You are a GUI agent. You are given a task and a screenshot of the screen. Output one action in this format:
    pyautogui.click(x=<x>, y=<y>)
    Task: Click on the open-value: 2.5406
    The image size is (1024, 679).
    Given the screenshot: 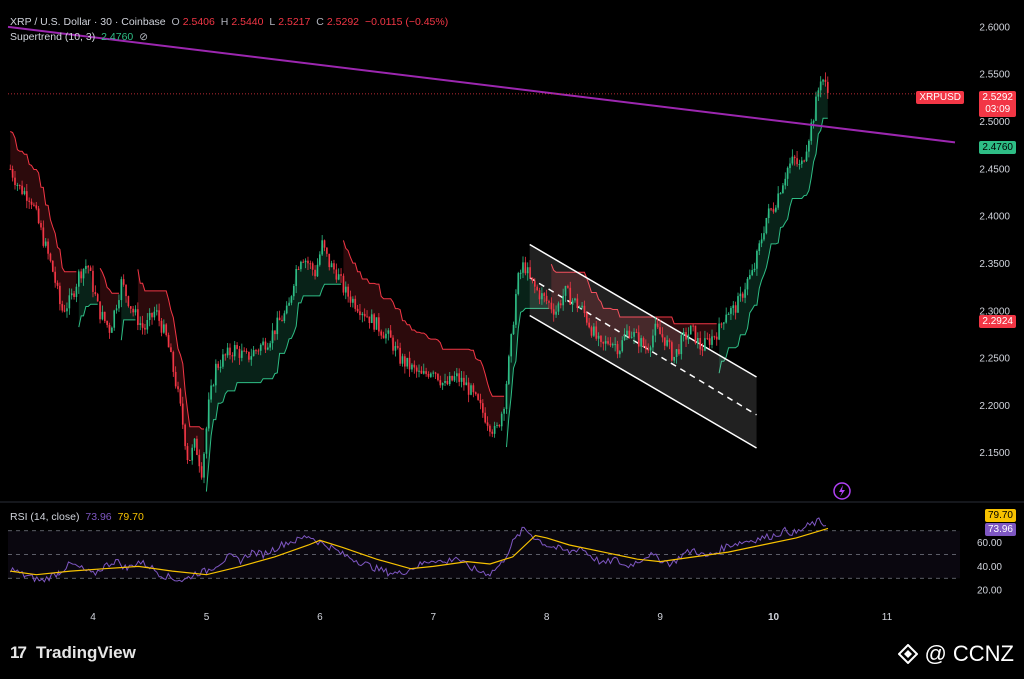 What is the action you would take?
    pyautogui.click(x=198, y=22)
    